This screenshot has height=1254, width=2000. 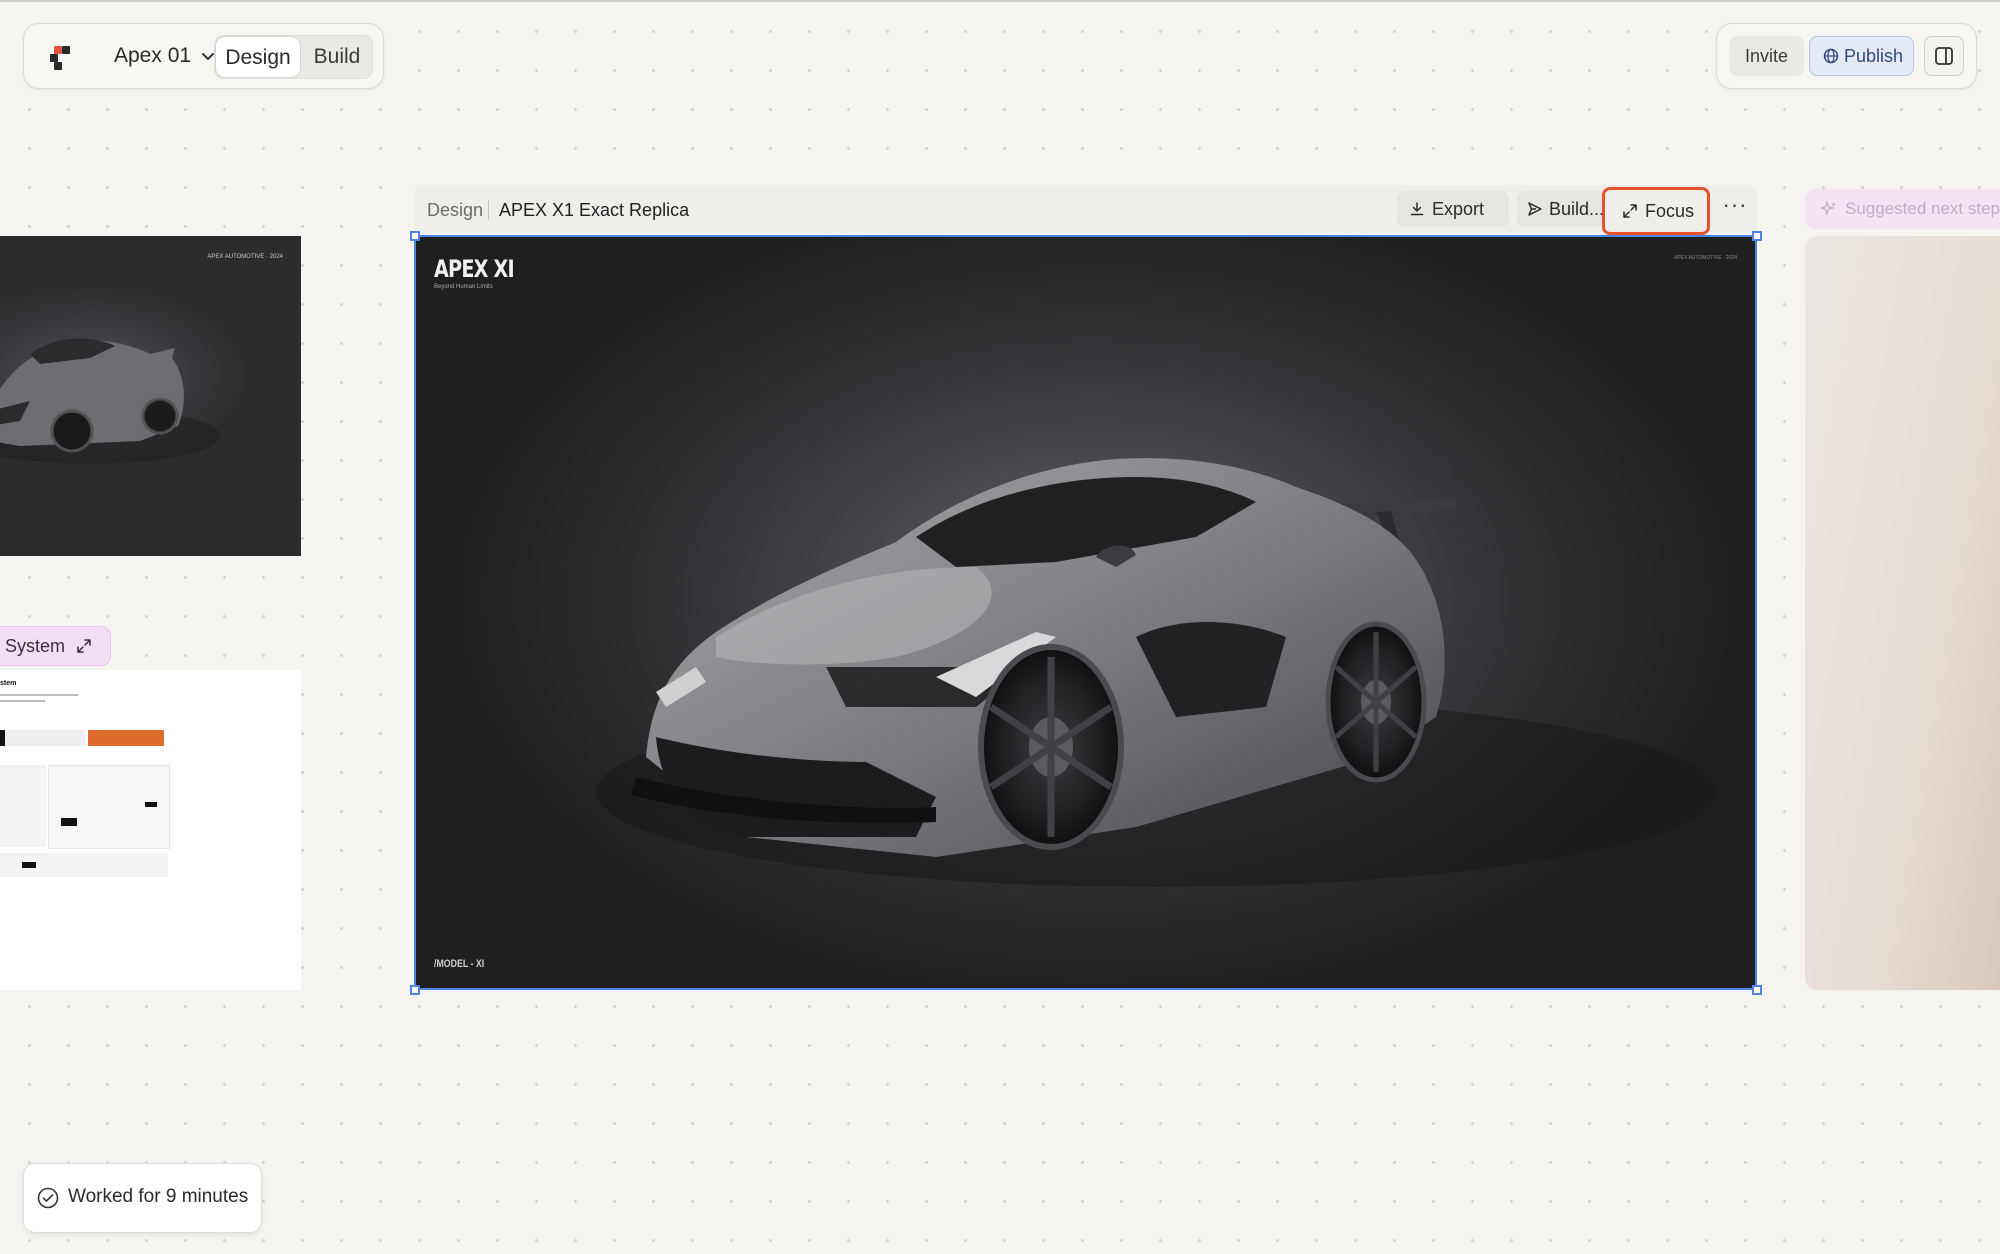 I want to click on project-name: Apex 01, so click(x=152, y=56).